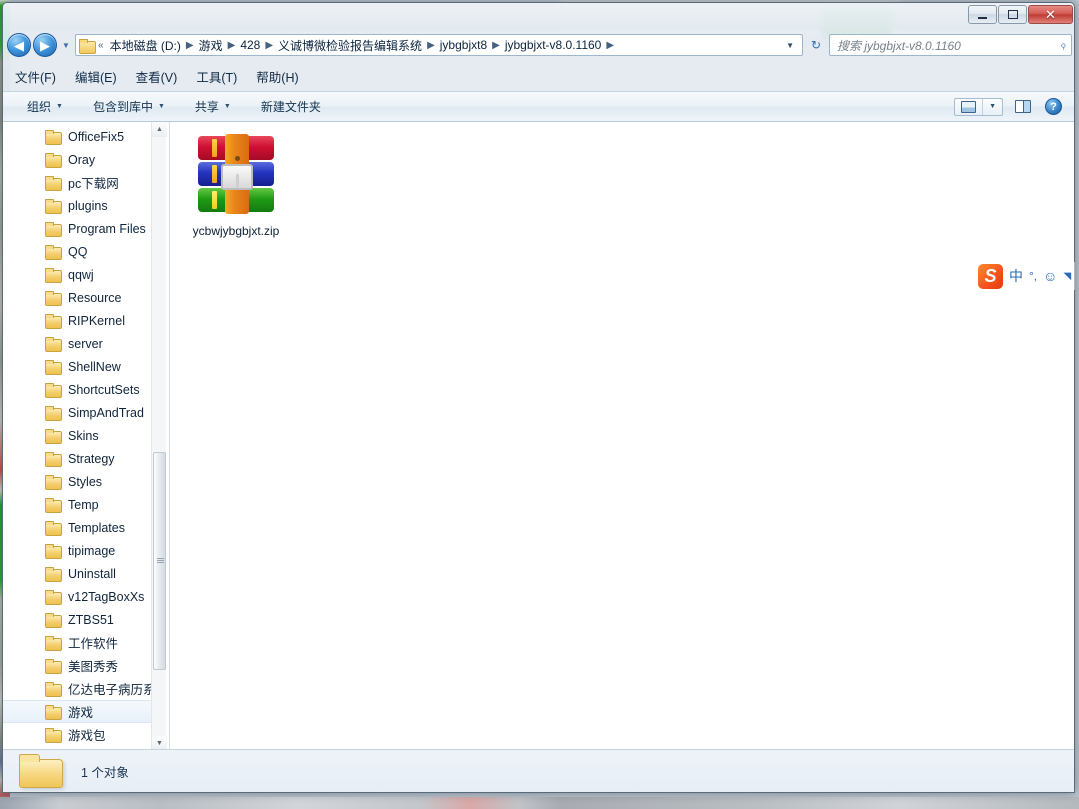  What do you see at coordinates (78, 159) in the screenshot?
I see `tree-item-oray: Oray` at bounding box center [78, 159].